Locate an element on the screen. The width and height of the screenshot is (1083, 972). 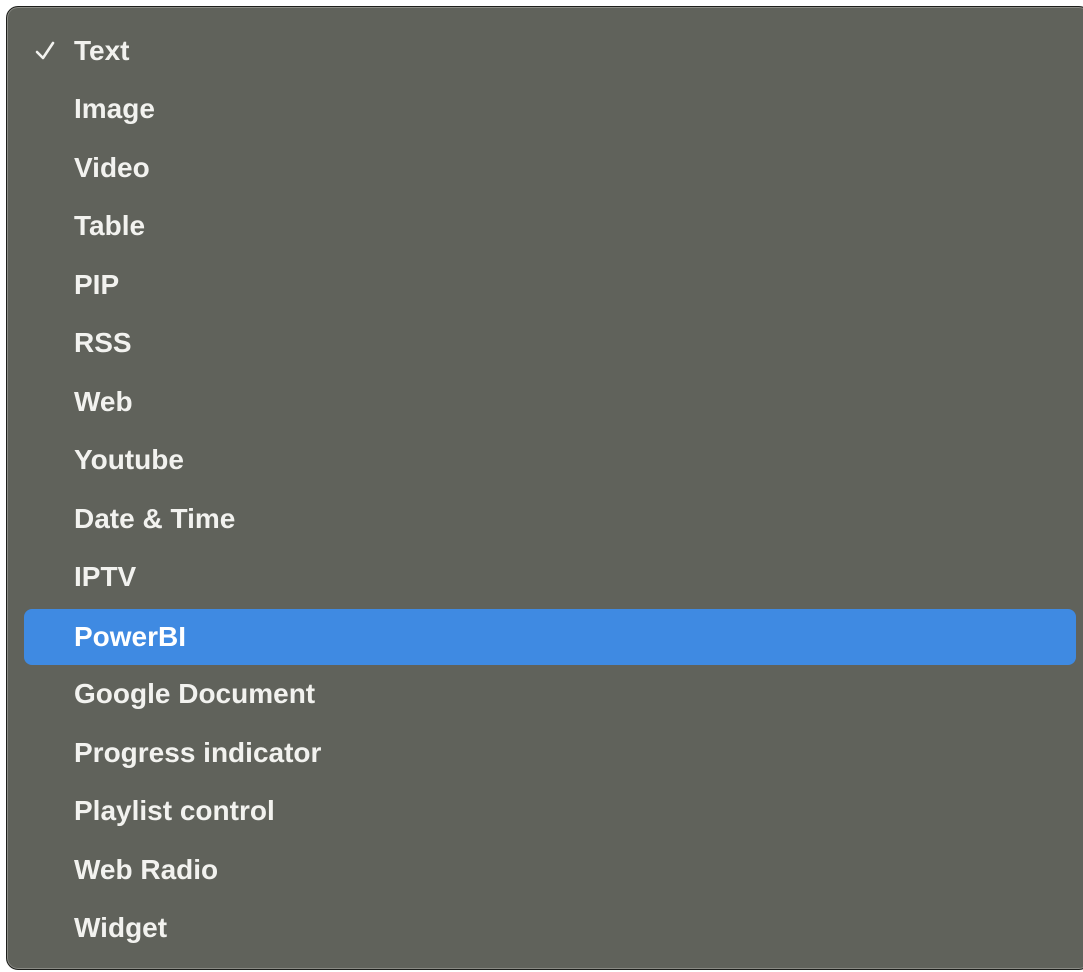
menu-item-text: Text is located at coordinates (550, 51).